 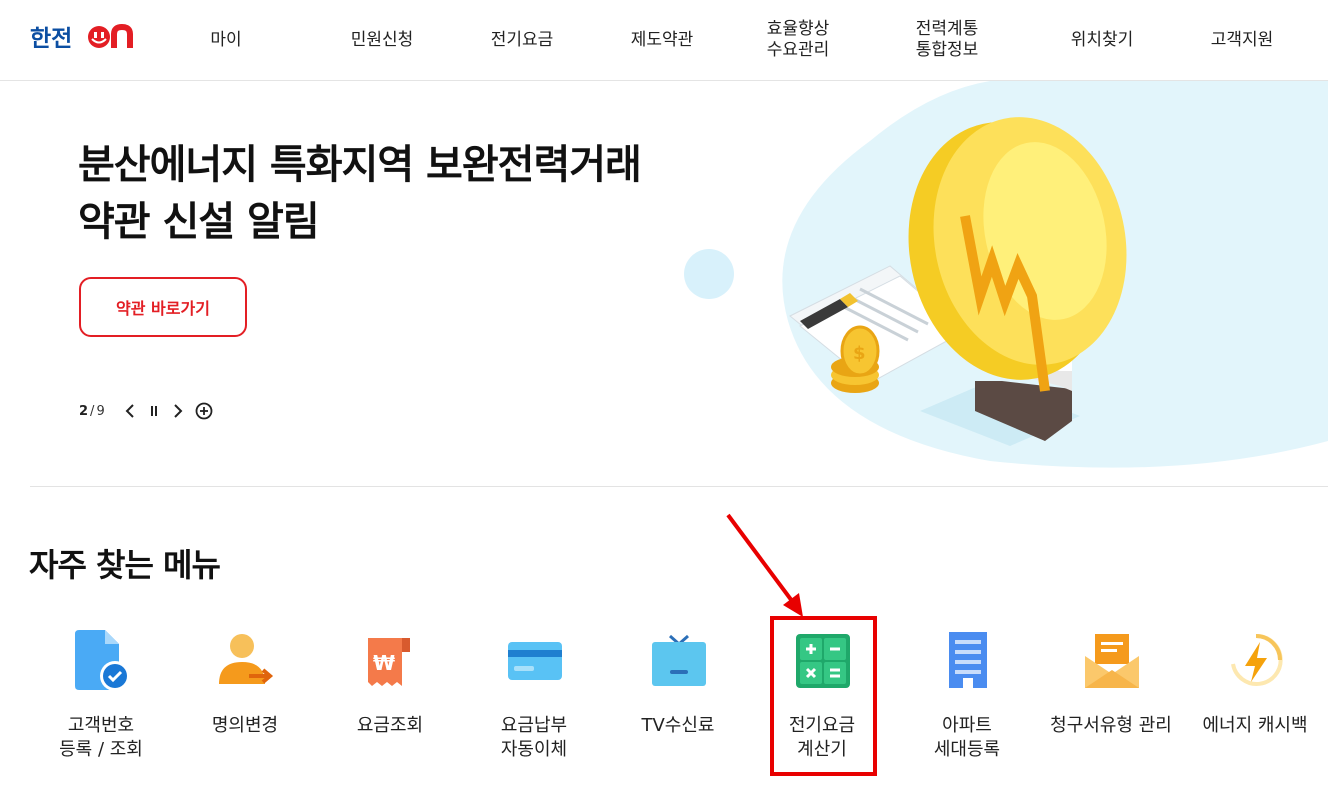 What do you see at coordinates (1255, 725) in the screenshot?
I see `quick-menu-label: 에너지 캐시백` at bounding box center [1255, 725].